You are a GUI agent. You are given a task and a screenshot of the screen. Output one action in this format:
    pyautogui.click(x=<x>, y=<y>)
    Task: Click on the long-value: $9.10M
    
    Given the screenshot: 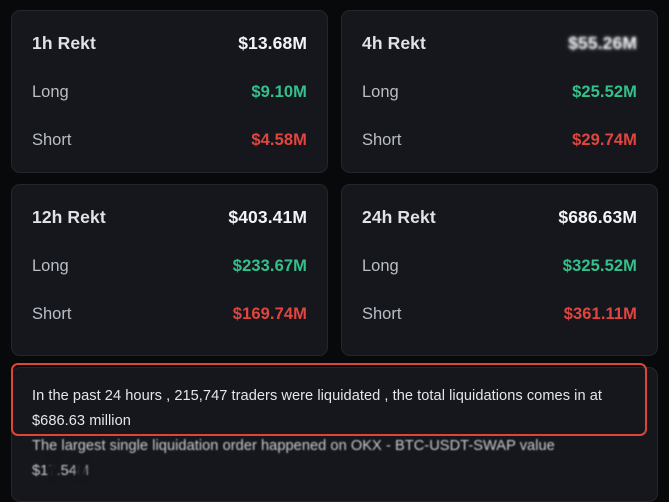 What is the action you would take?
    pyautogui.click(x=279, y=92)
    